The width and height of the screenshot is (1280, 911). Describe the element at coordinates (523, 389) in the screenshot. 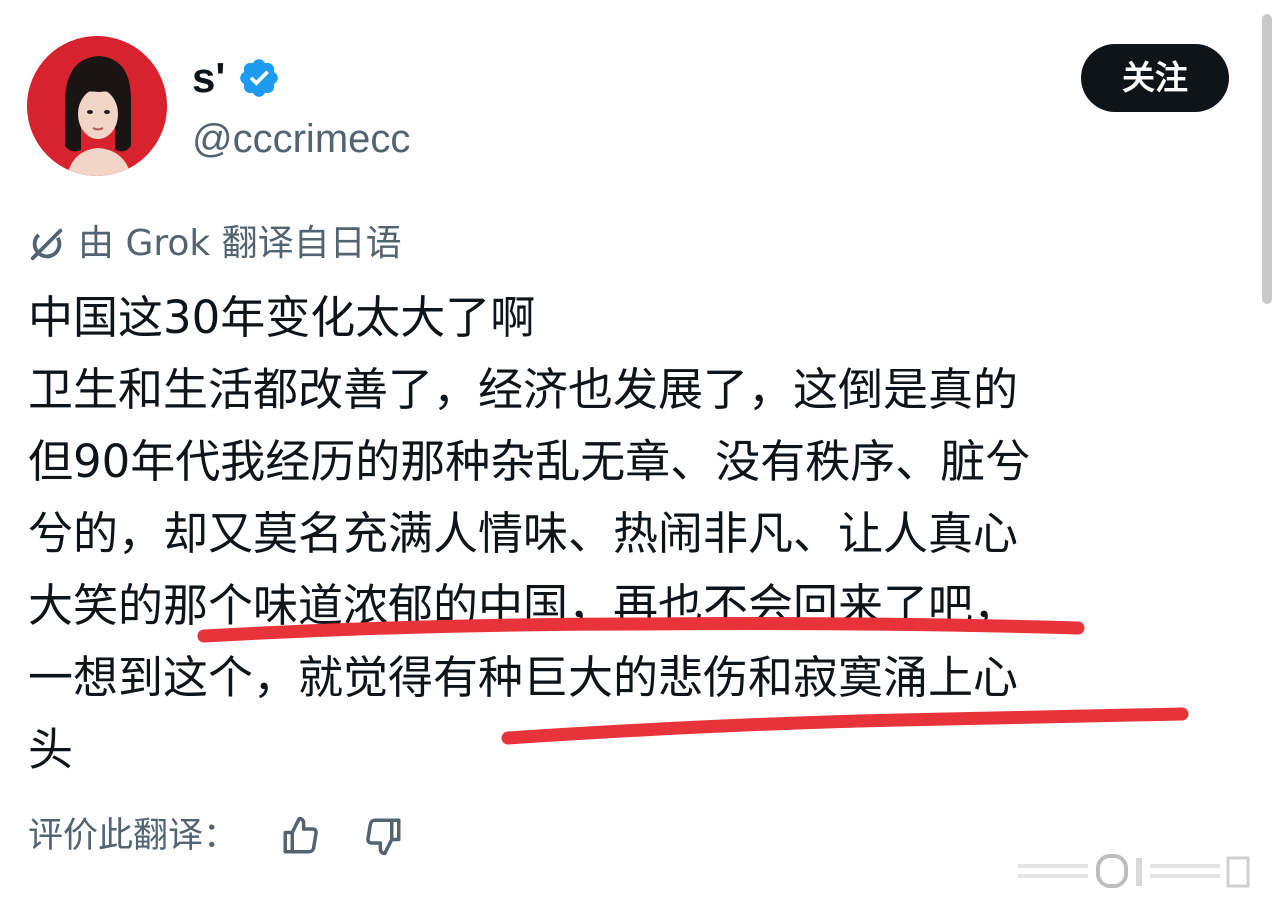

I see `post-line: 卫生和生活都改善了，经济也发展了，这倒是真的` at that location.